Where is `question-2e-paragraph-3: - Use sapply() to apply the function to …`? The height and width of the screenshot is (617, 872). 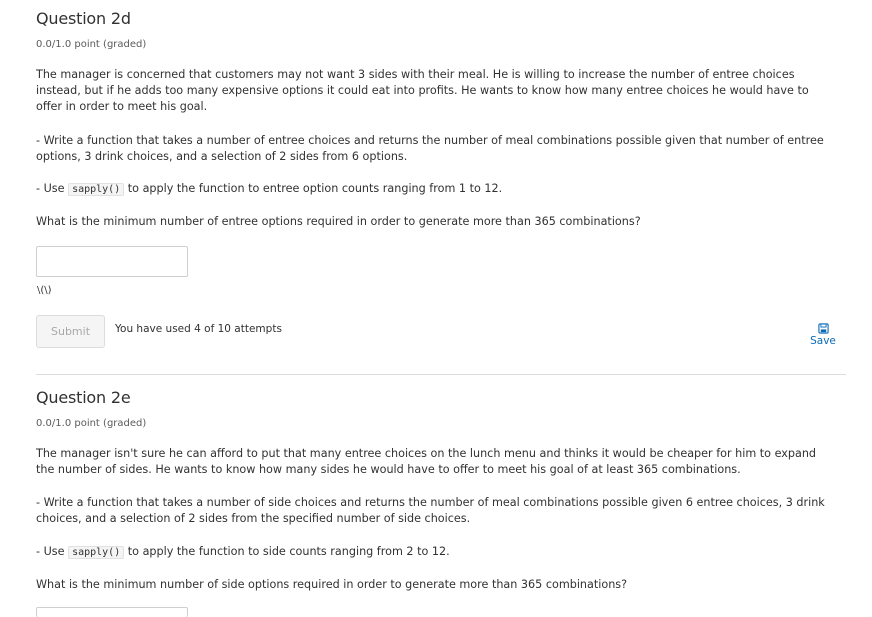 question-2e-paragraph-3: - Use sapply() to apply the function to … is located at coordinates (436, 552).